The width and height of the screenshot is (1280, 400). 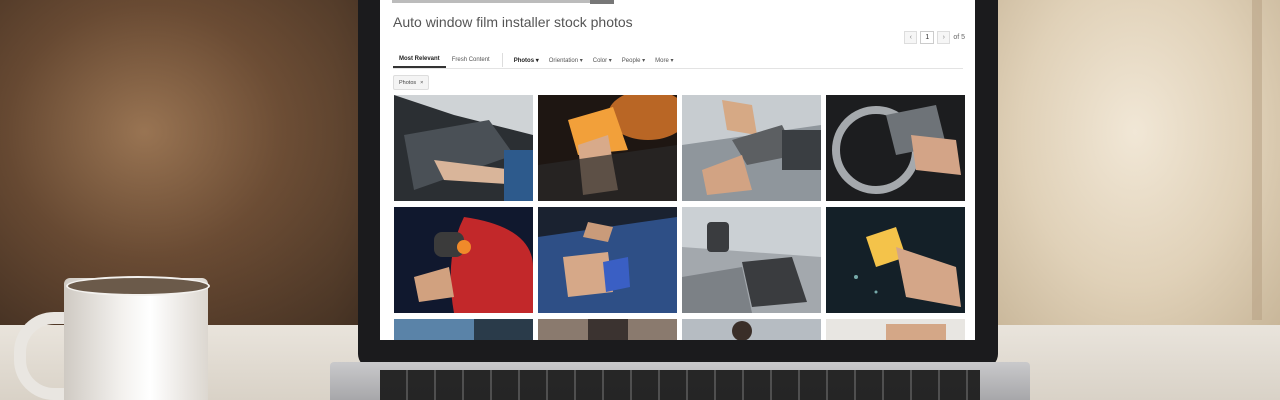 I want to click on photo-yellow-squeegee-glass, so click(x=895, y=260).